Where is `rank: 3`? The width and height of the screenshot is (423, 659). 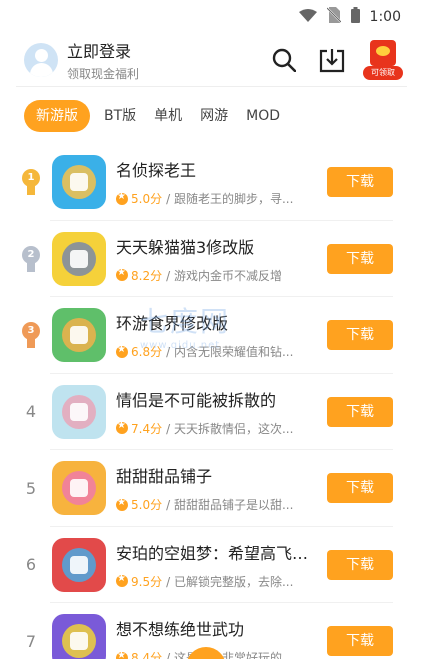 rank: 3 is located at coordinates (25, 335).